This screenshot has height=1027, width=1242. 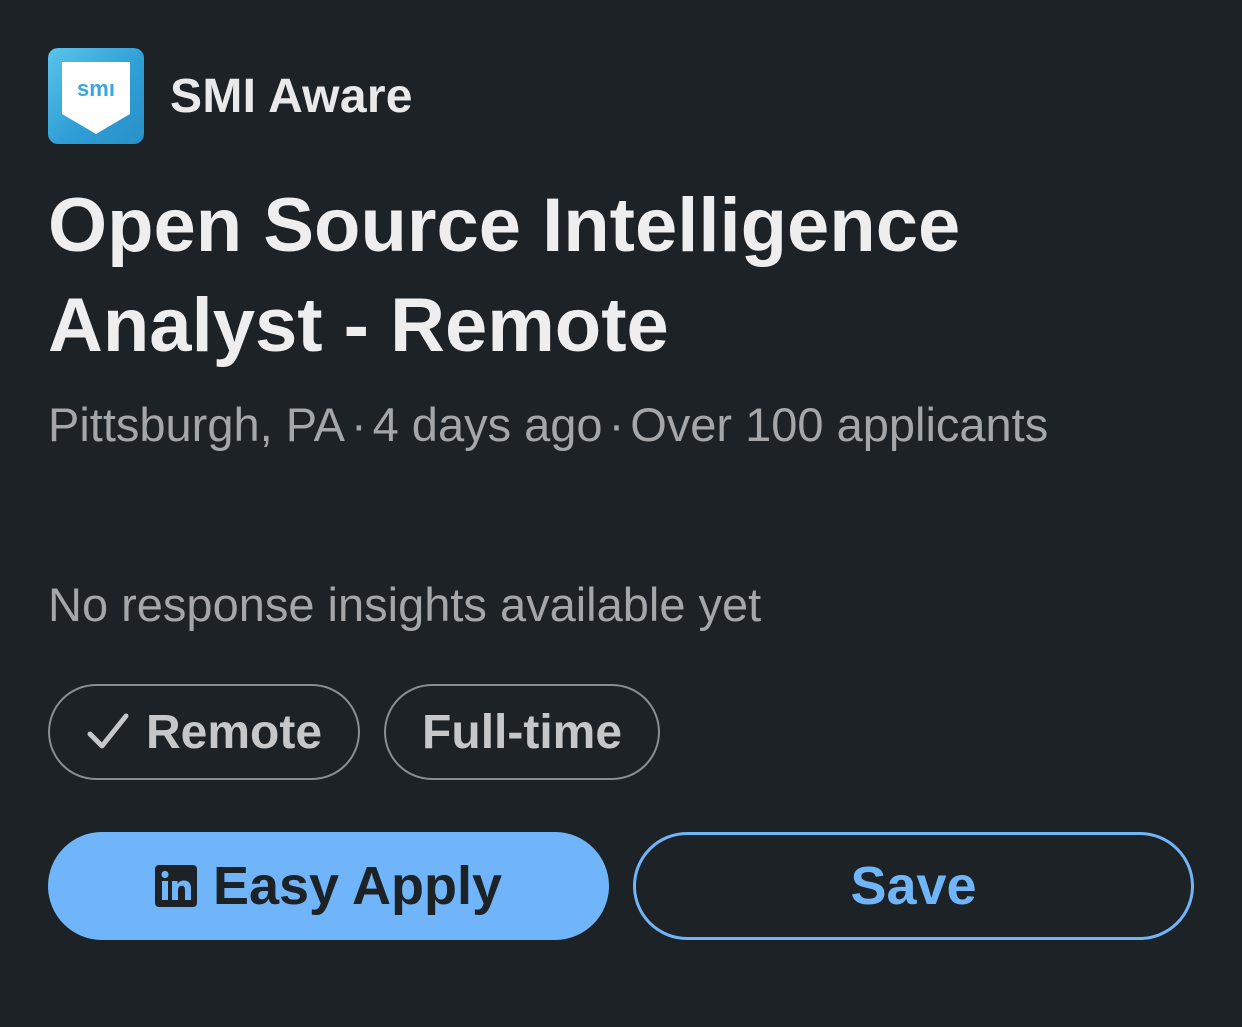 I want to click on response-insights: No response insights available yet, so click(x=405, y=604).